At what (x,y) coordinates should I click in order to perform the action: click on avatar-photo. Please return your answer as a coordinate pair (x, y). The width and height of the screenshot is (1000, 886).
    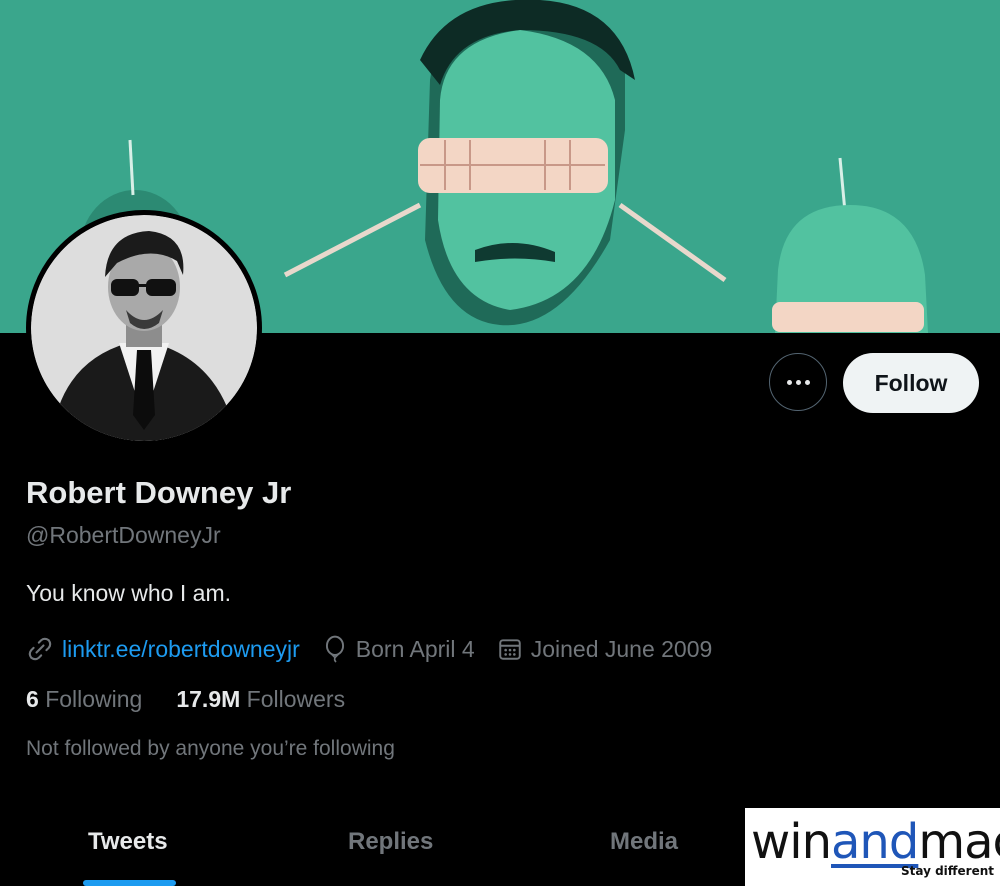
    Looking at the image, I should click on (144, 328).